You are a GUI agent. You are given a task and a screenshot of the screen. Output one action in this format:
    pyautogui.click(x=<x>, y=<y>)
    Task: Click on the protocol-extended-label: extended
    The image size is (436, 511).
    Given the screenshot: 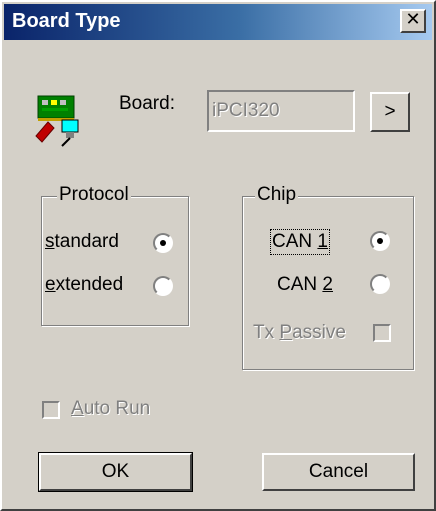 What is the action you would take?
    pyautogui.click(x=84, y=285)
    